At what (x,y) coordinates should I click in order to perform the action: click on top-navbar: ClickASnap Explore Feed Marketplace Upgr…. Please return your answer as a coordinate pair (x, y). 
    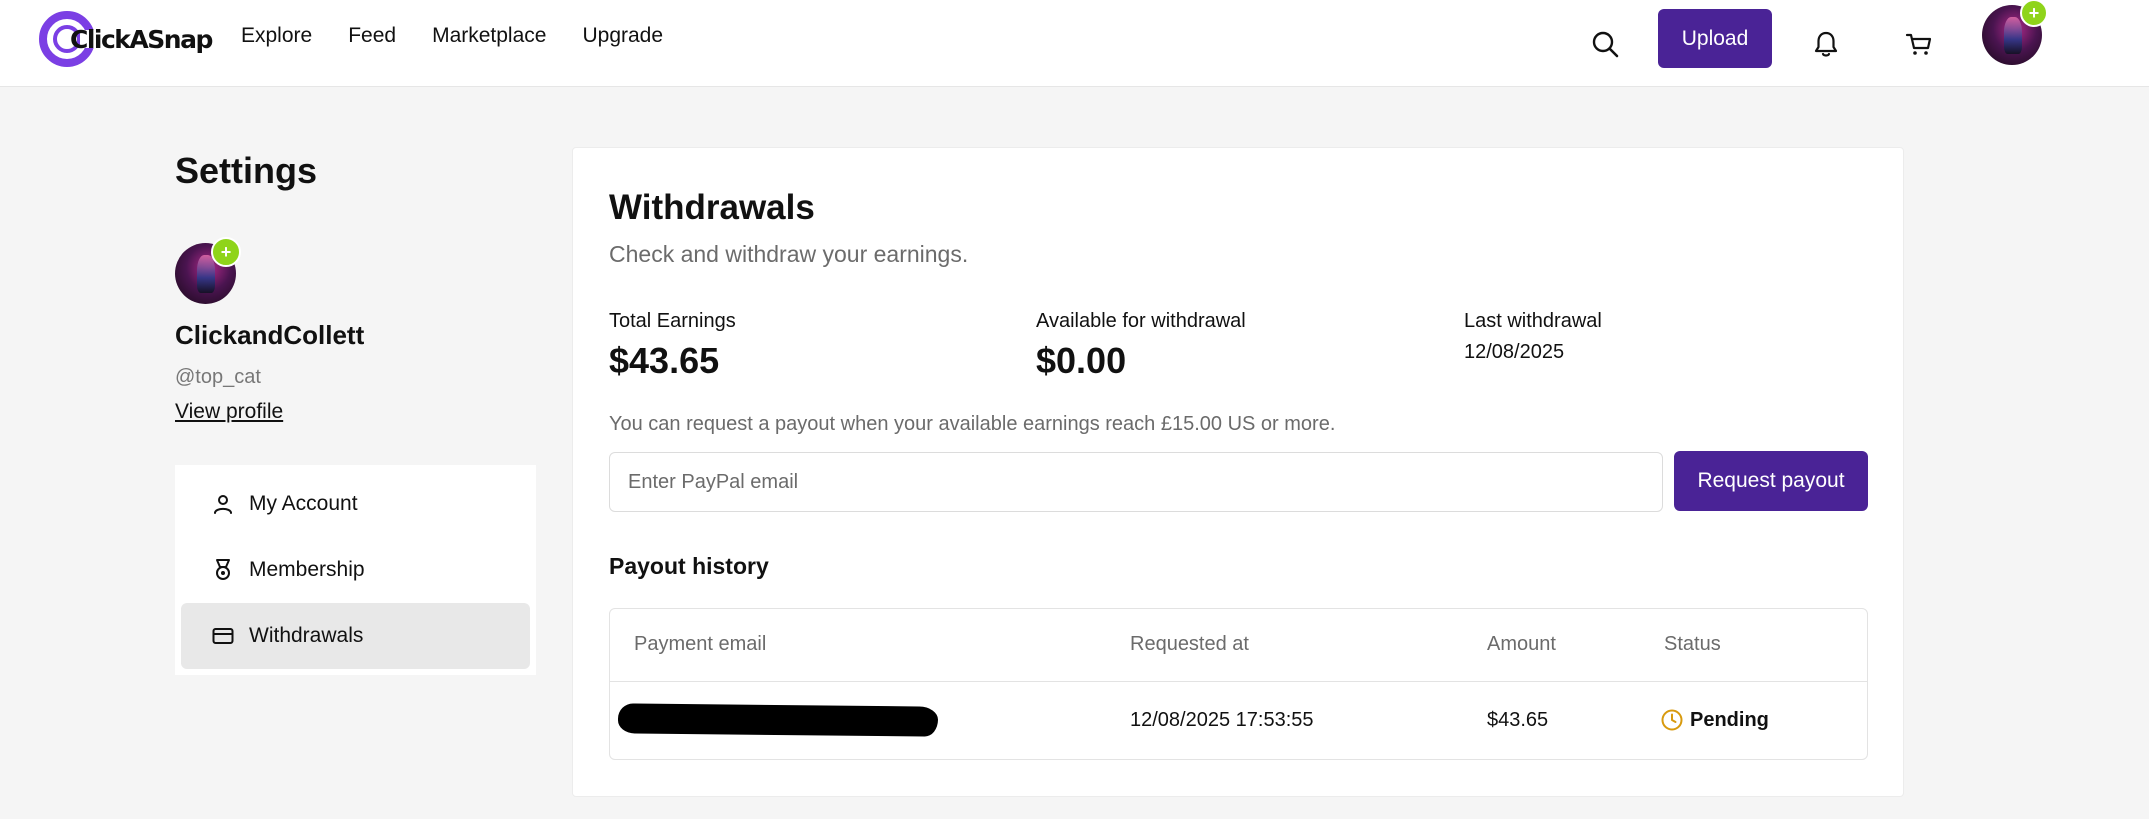
    Looking at the image, I should click on (1074, 43).